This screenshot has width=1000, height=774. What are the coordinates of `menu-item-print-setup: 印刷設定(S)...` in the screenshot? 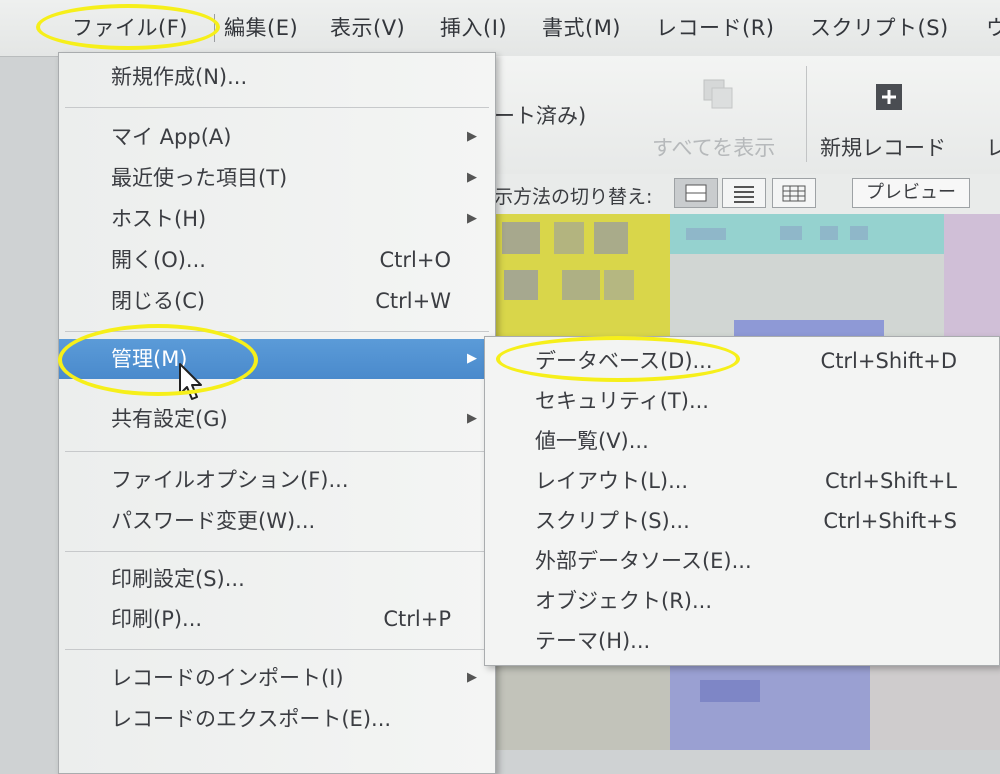 It's located at (276, 579).